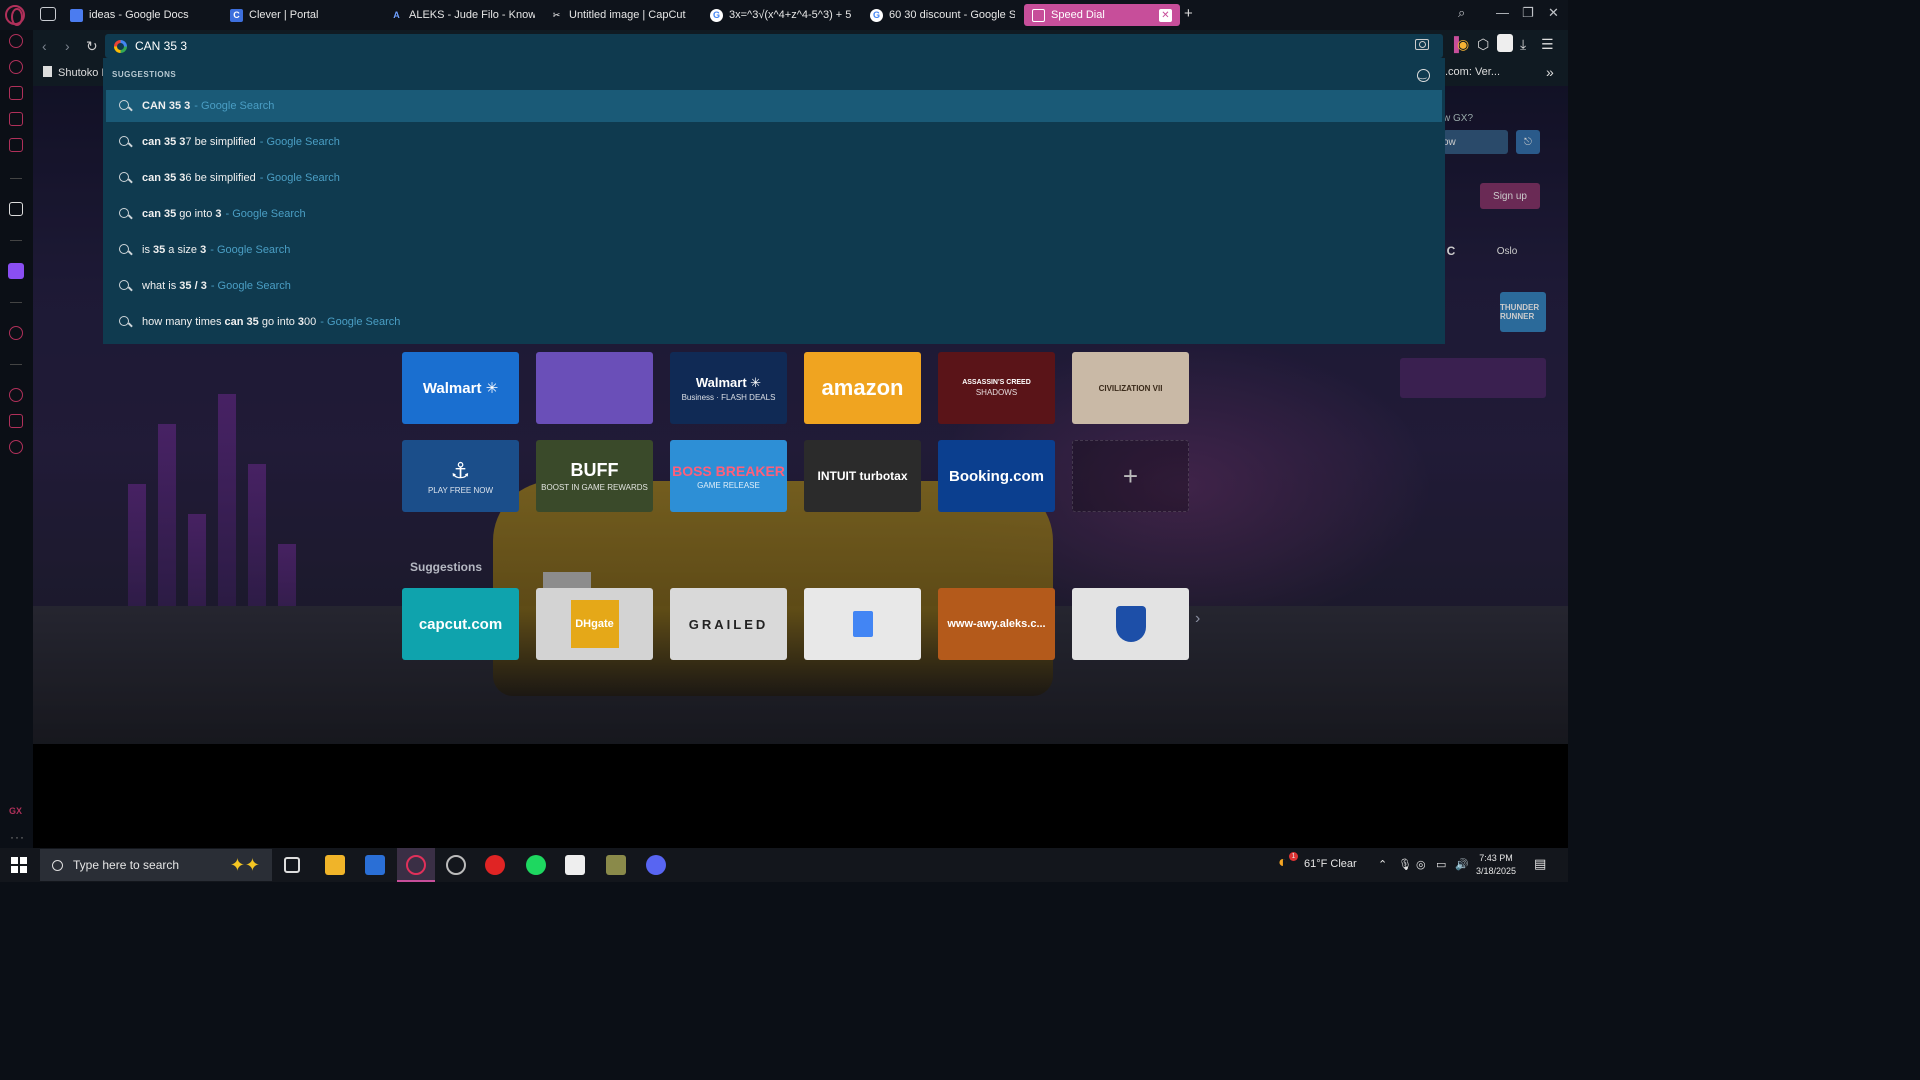 This screenshot has width=1920, height=1080. What do you see at coordinates (1130, 388) in the screenshot?
I see `tile-civilization: CIVILIZATION VII` at bounding box center [1130, 388].